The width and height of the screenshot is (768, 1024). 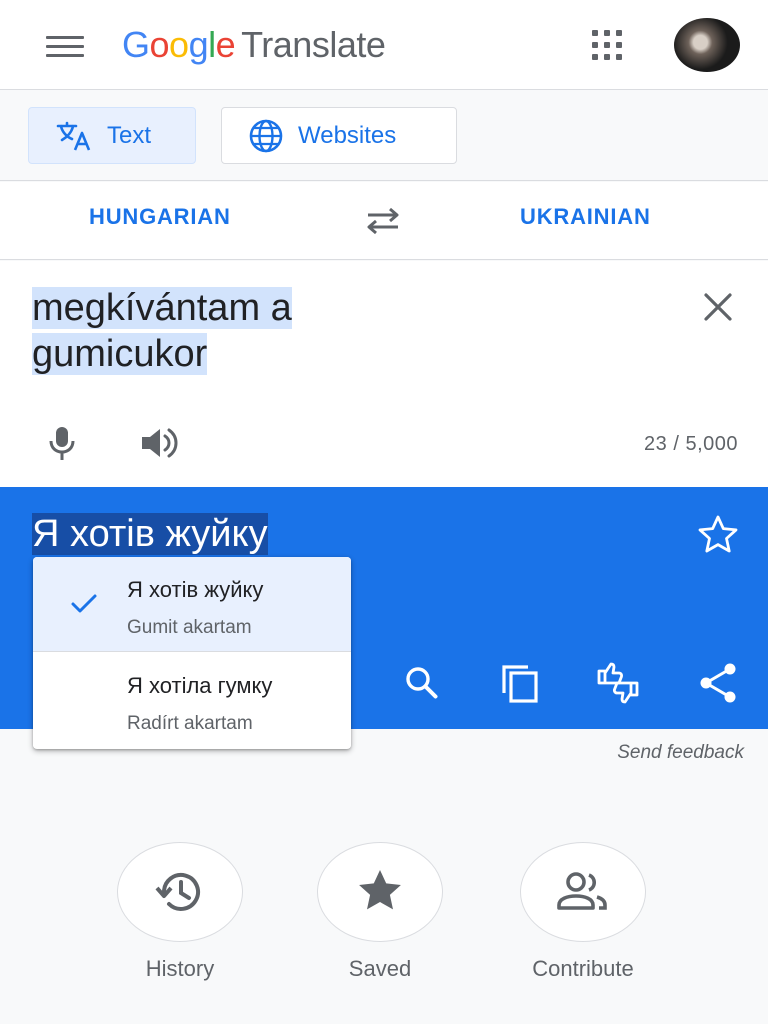 I want to click on saved-label: Saved, so click(x=380, y=968).